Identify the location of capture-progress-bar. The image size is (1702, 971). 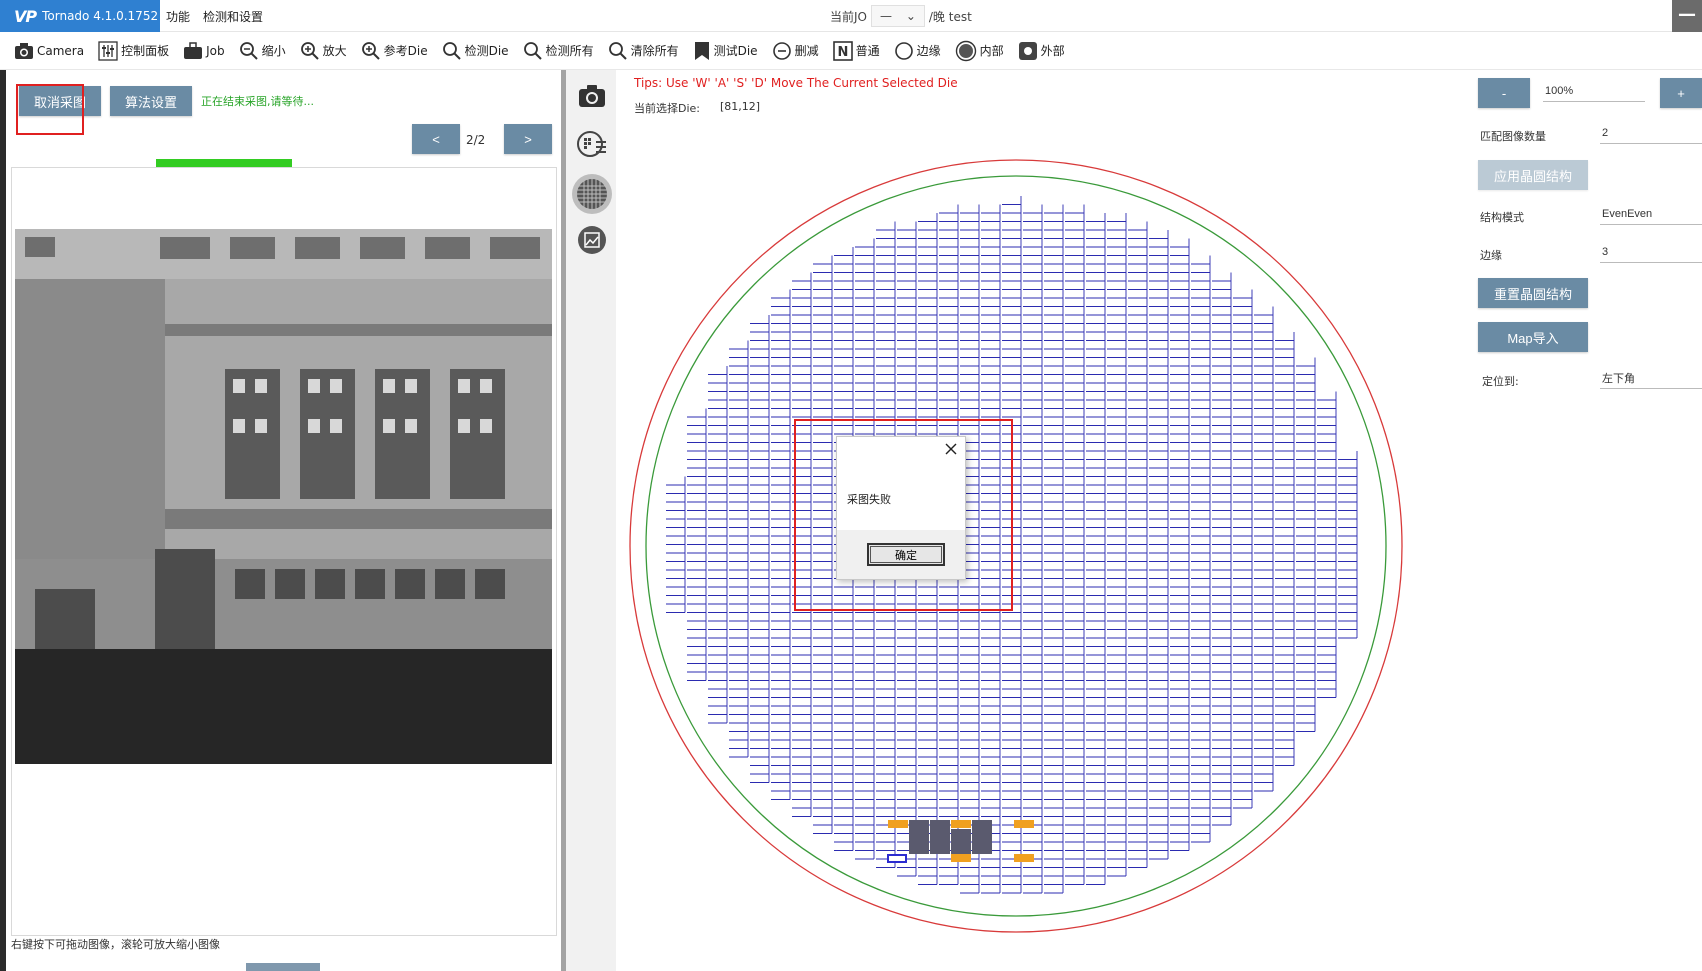
(224, 163).